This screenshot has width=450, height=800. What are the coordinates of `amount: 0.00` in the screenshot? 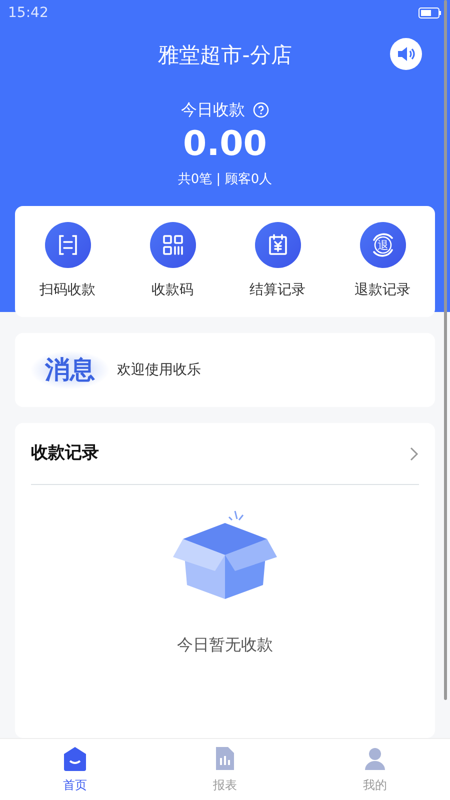 It's located at (225, 144).